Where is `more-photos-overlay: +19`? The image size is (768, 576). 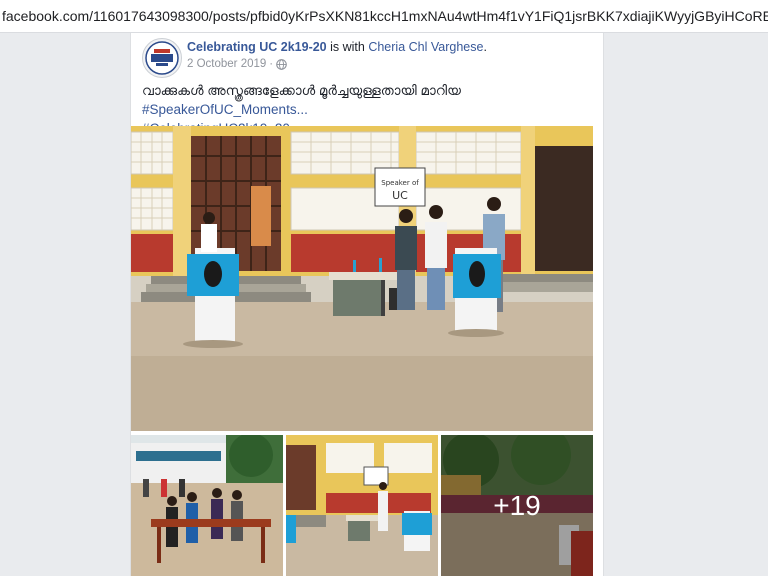
more-photos-overlay: +19 is located at coordinates (517, 505).